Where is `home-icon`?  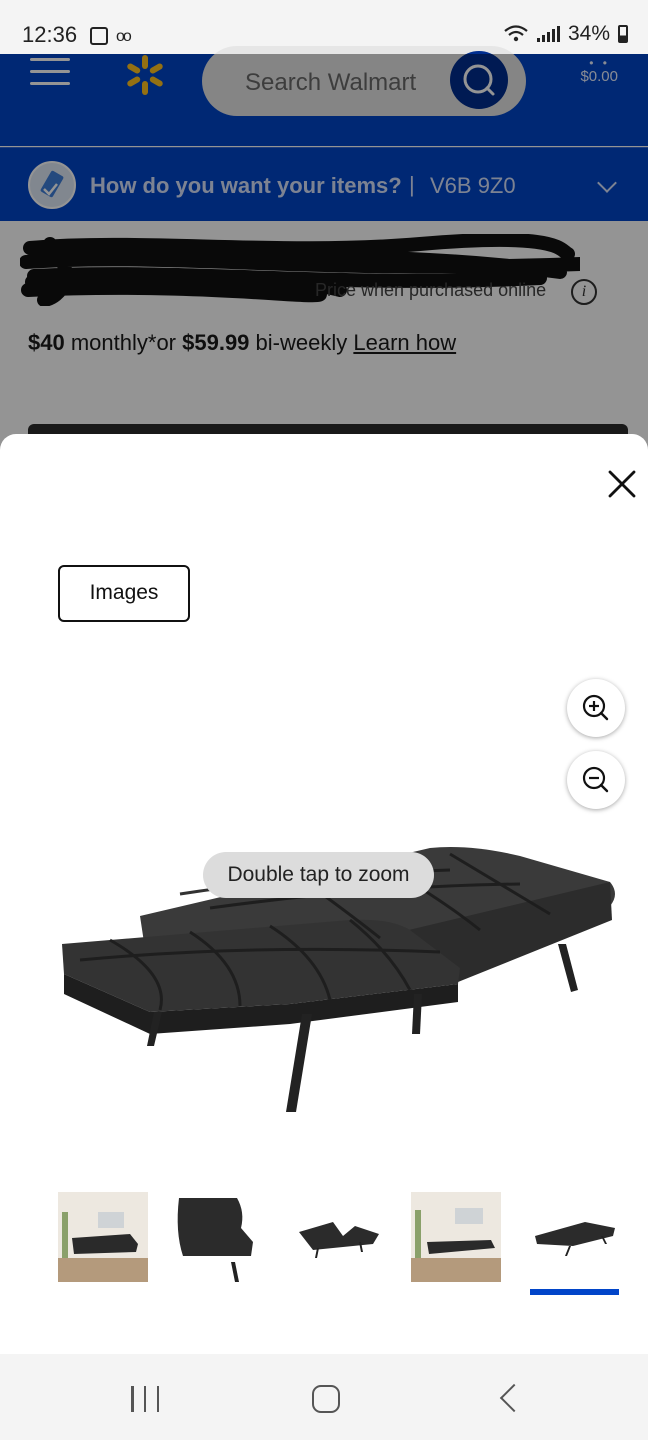
home-icon is located at coordinates (326, 1399).